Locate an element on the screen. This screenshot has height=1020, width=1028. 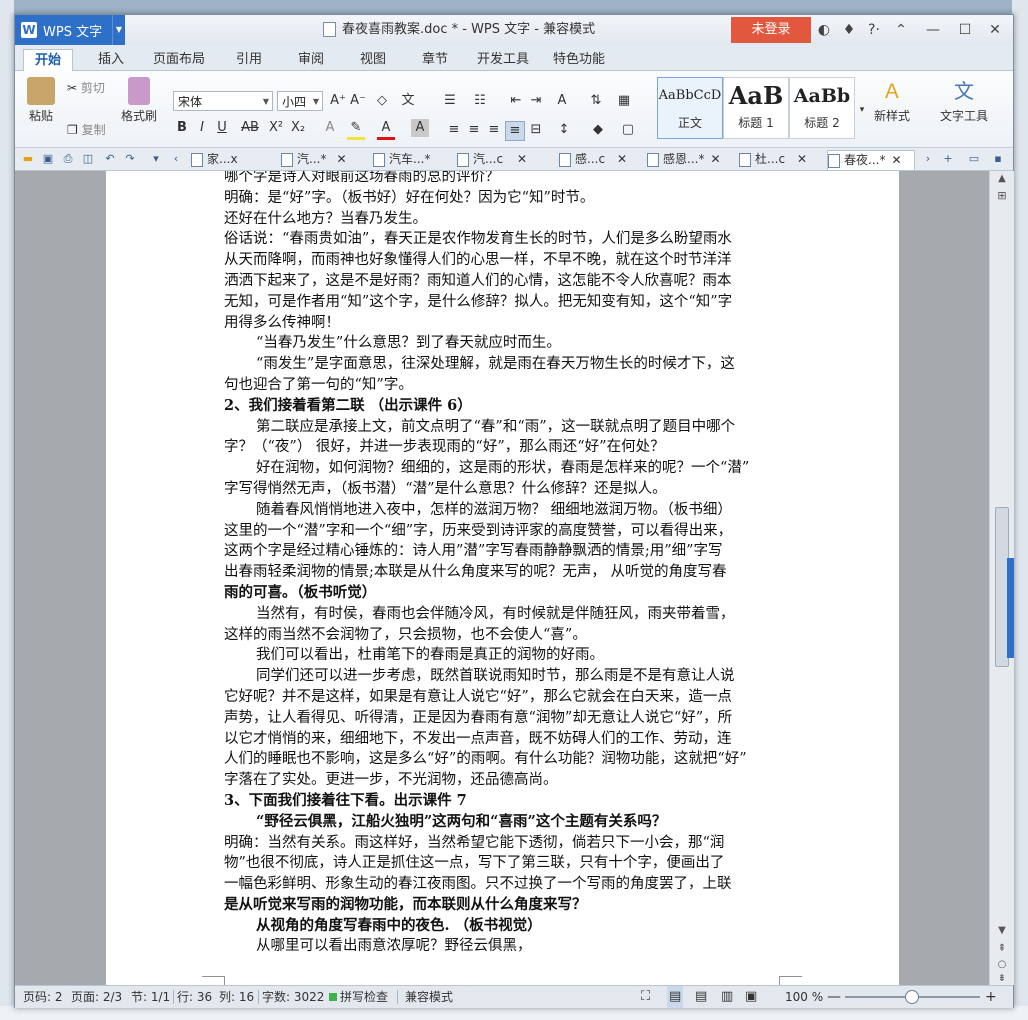
doc-tab: 感恩...* ✕ is located at coordinates (694, 159).